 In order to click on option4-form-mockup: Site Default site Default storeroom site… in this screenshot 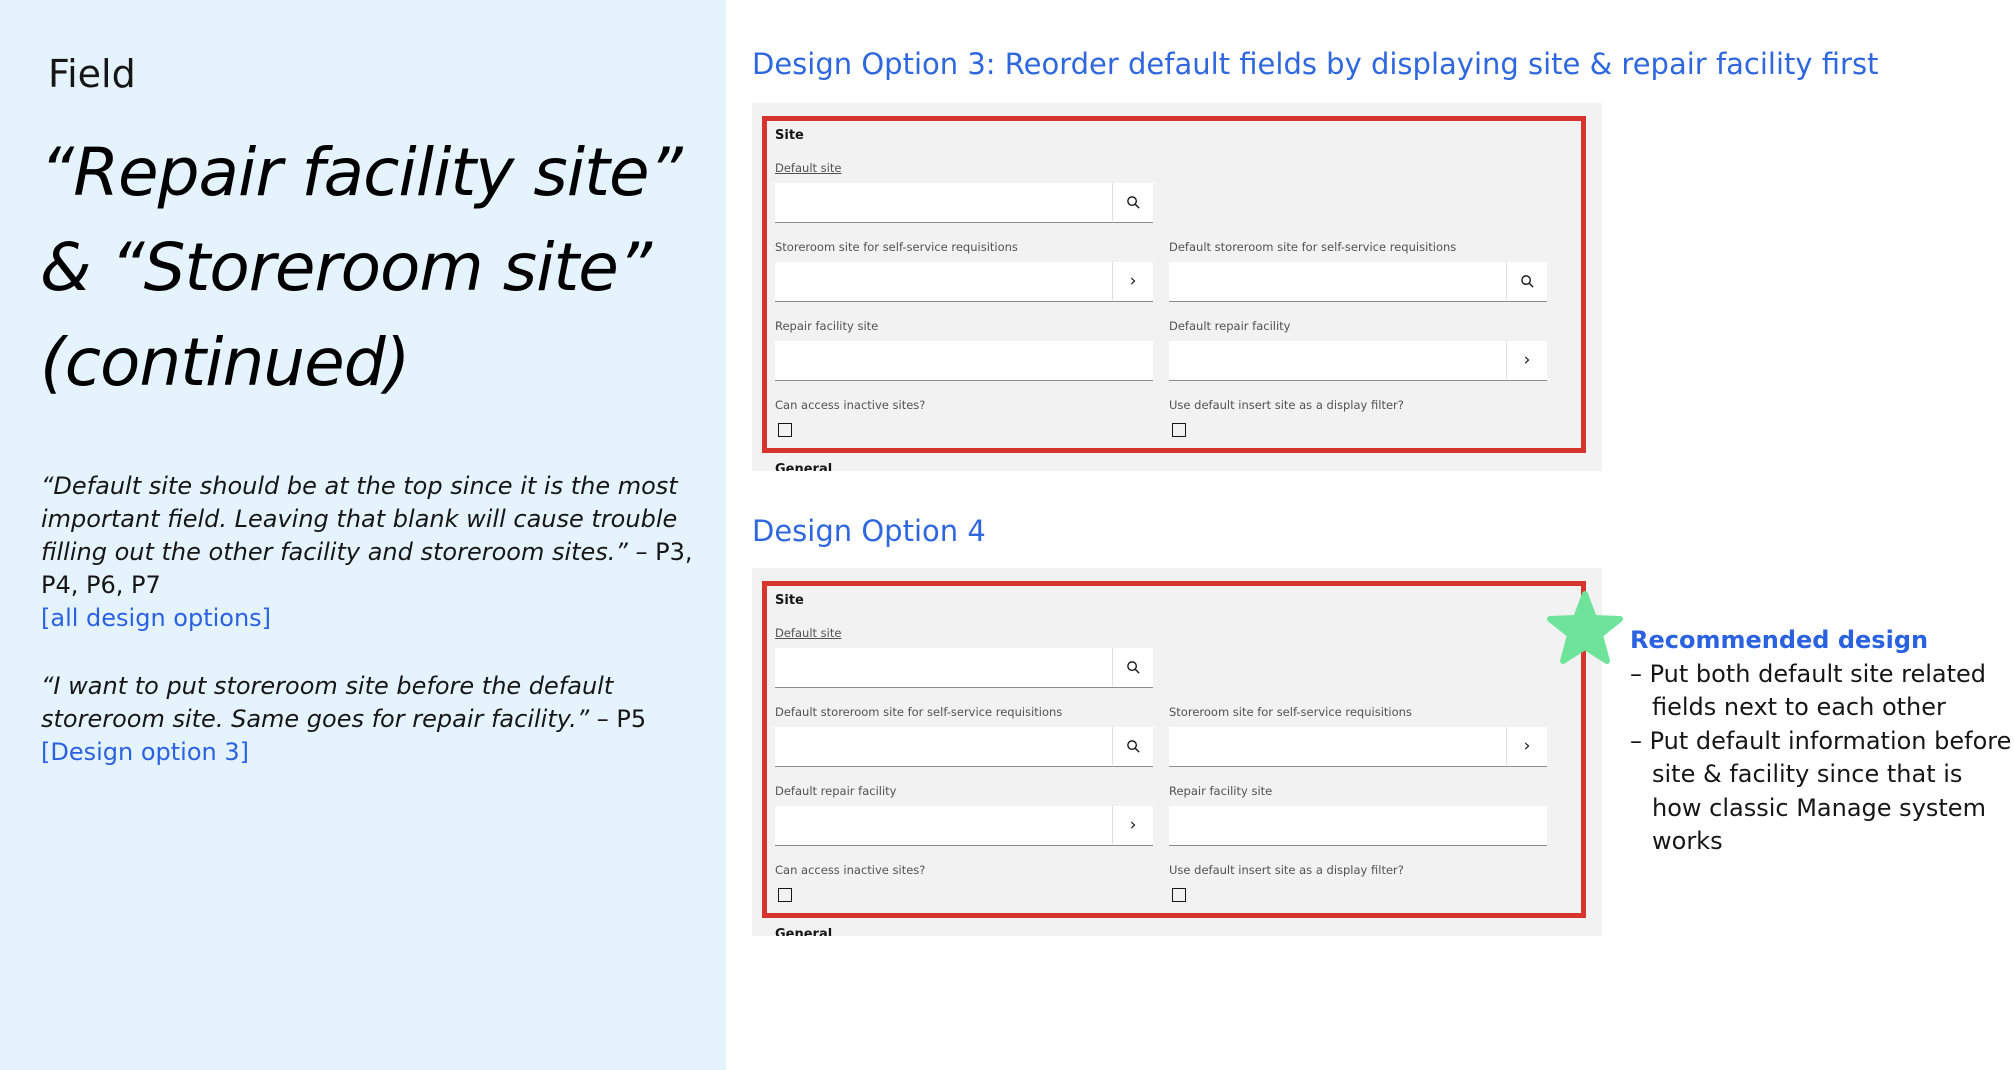, I will do `click(1177, 752)`.